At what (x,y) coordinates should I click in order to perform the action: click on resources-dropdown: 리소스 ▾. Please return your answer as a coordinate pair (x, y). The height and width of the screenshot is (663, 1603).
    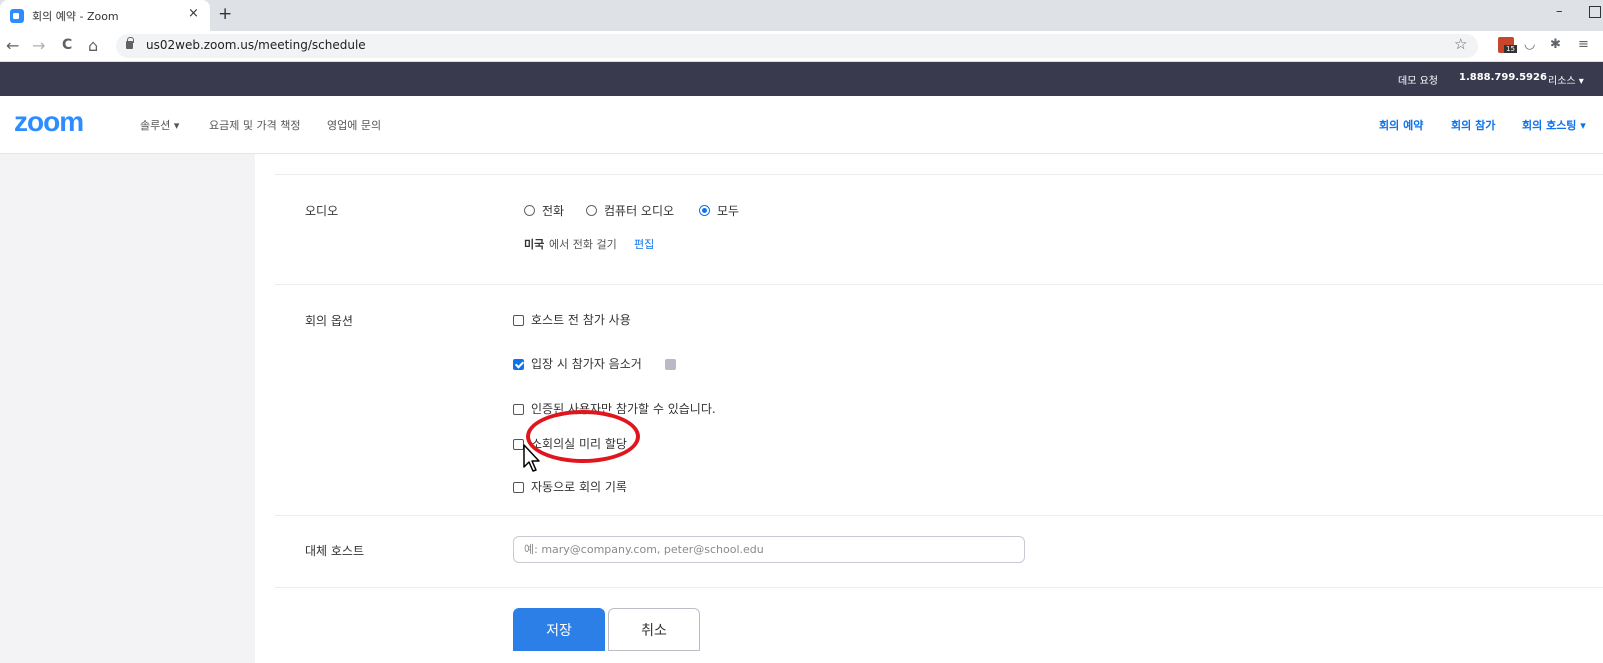
    Looking at the image, I should click on (1566, 79).